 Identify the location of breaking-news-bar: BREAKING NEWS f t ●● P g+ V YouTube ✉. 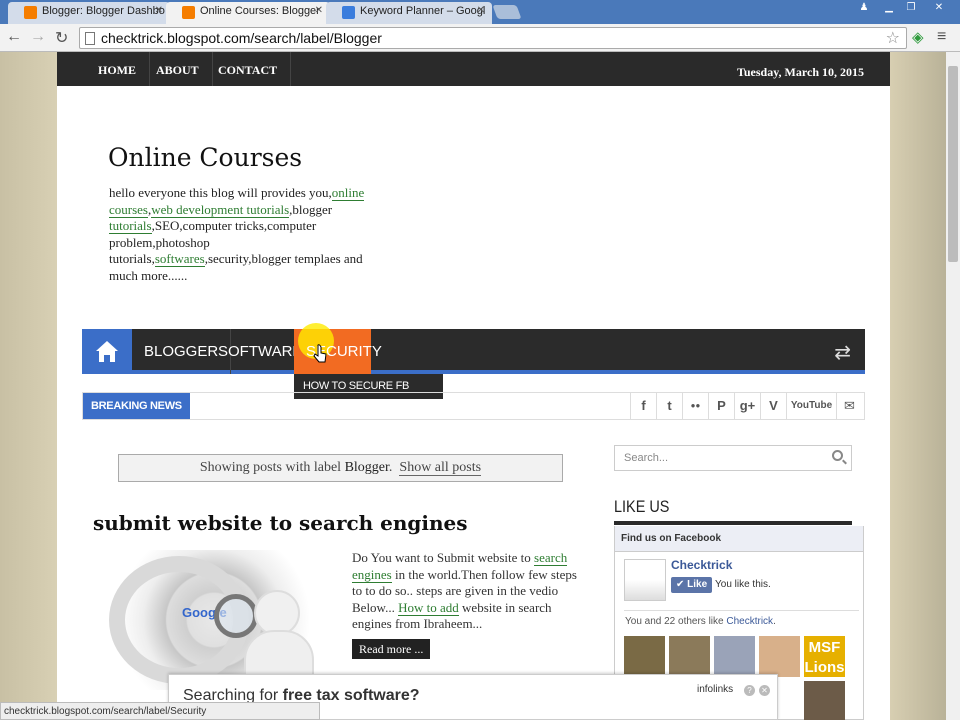
(473, 406).